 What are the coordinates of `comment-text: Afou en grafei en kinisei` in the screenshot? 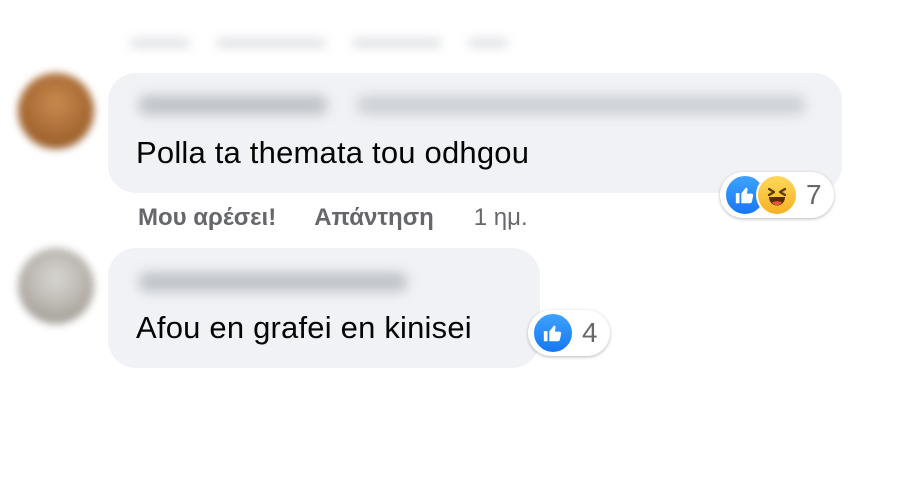 It's located at (304, 327).